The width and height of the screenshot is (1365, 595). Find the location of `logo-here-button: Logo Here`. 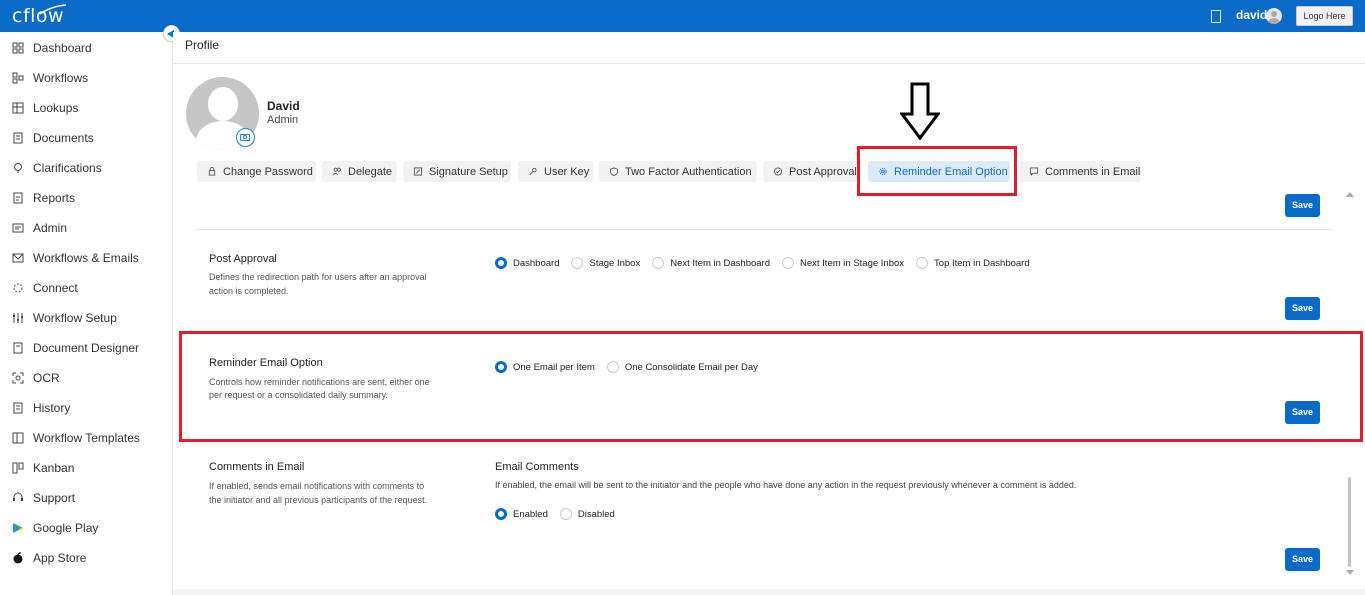

logo-here-button: Logo Here is located at coordinates (1324, 16).